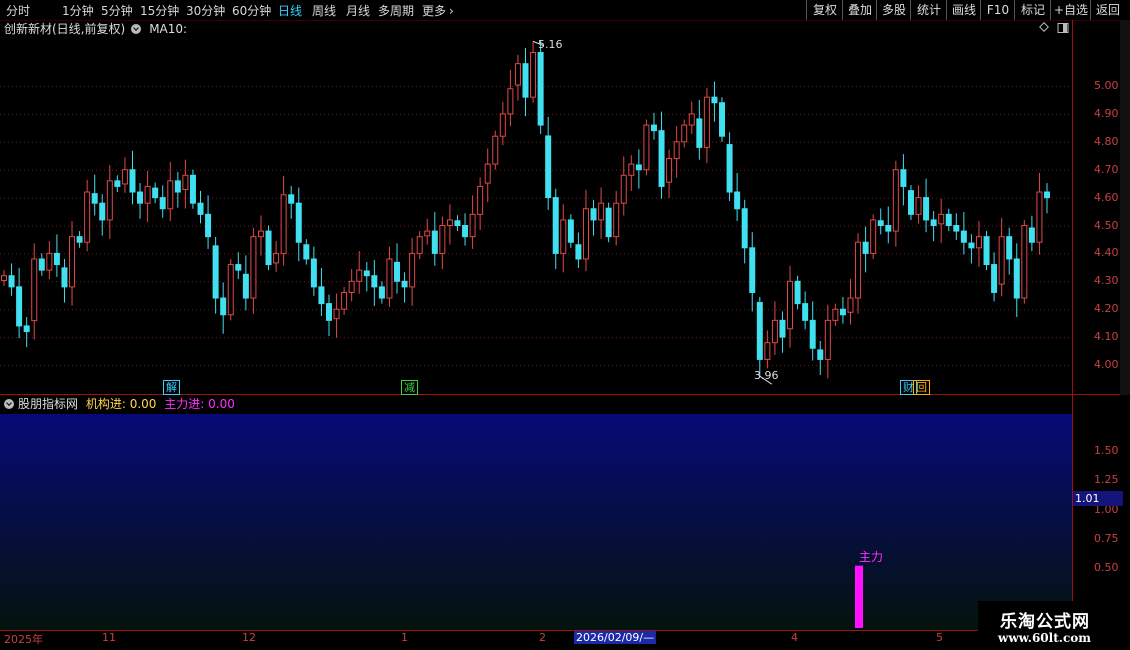 The image size is (1130, 650). What do you see at coordinates (1044, 27) in the screenshot?
I see `diamond-icon` at bounding box center [1044, 27].